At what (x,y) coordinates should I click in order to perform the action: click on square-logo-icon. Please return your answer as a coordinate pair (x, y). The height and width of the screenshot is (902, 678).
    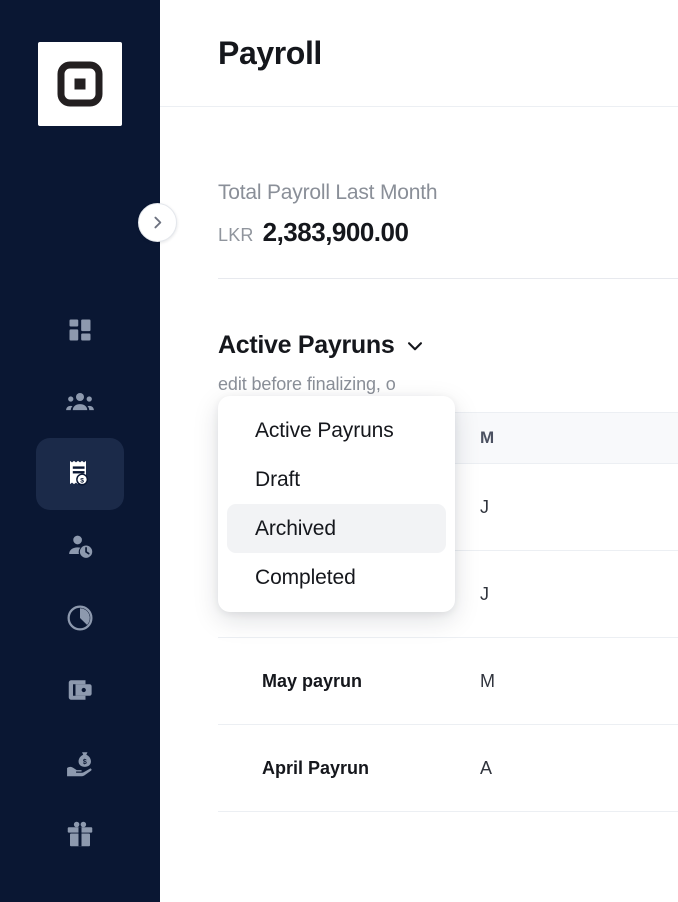
    Looking at the image, I should click on (80, 84).